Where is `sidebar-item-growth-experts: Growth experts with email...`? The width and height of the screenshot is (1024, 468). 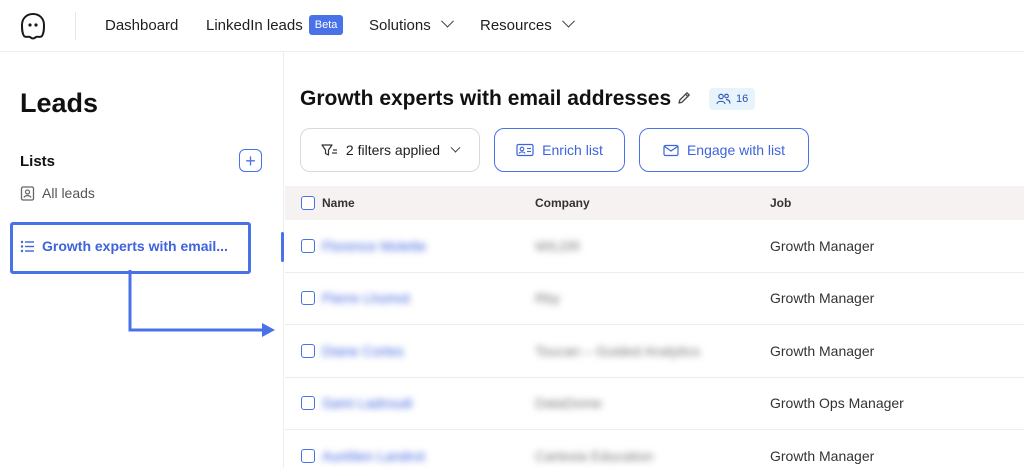 sidebar-item-growth-experts: Growth experts with email... is located at coordinates (124, 246).